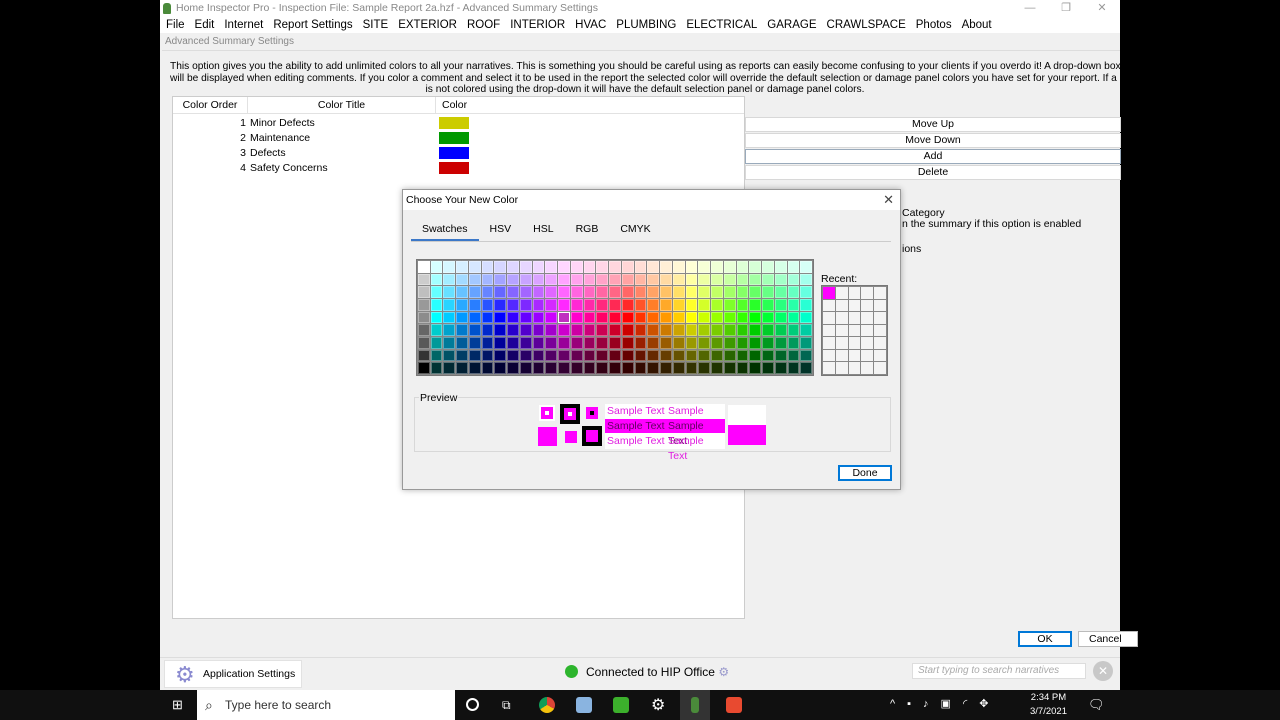  What do you see at coordinates (933, 124) in the screenshot?
I see `move-up-button: Move Up` at bounding box center [933, 124].